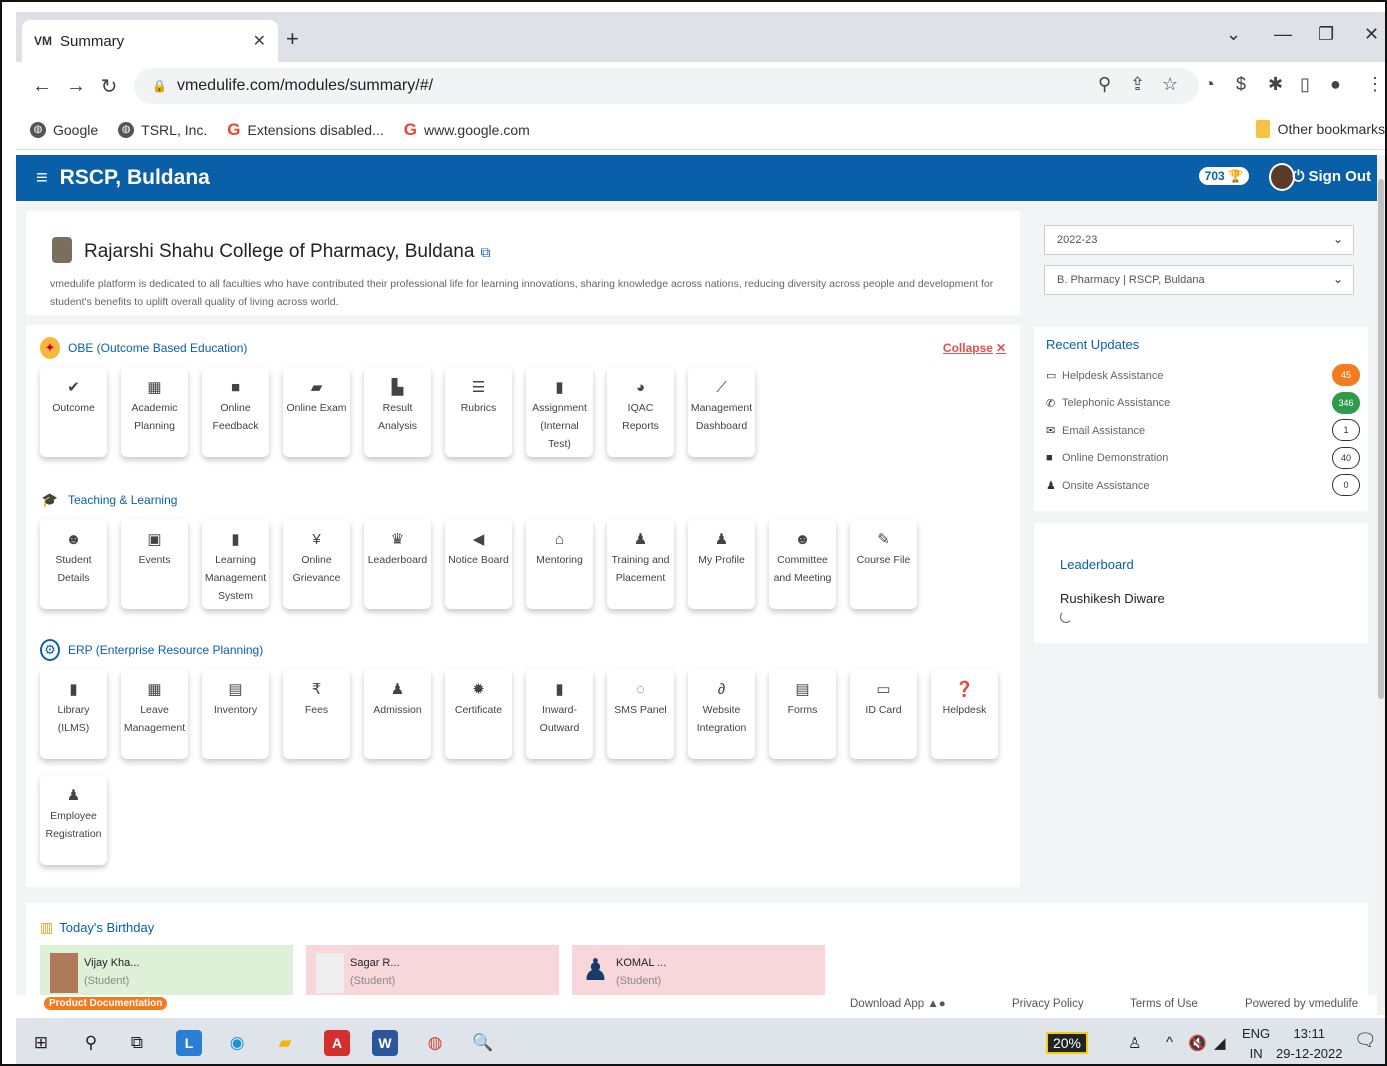 The width and height of the screenshot is (1387, 1066). What do you see at coordinates (162, 129) in the screenshot?
I see `bookmark-tsrl: ◍ TSRL, Inc.` at bounding box center [162, 129].